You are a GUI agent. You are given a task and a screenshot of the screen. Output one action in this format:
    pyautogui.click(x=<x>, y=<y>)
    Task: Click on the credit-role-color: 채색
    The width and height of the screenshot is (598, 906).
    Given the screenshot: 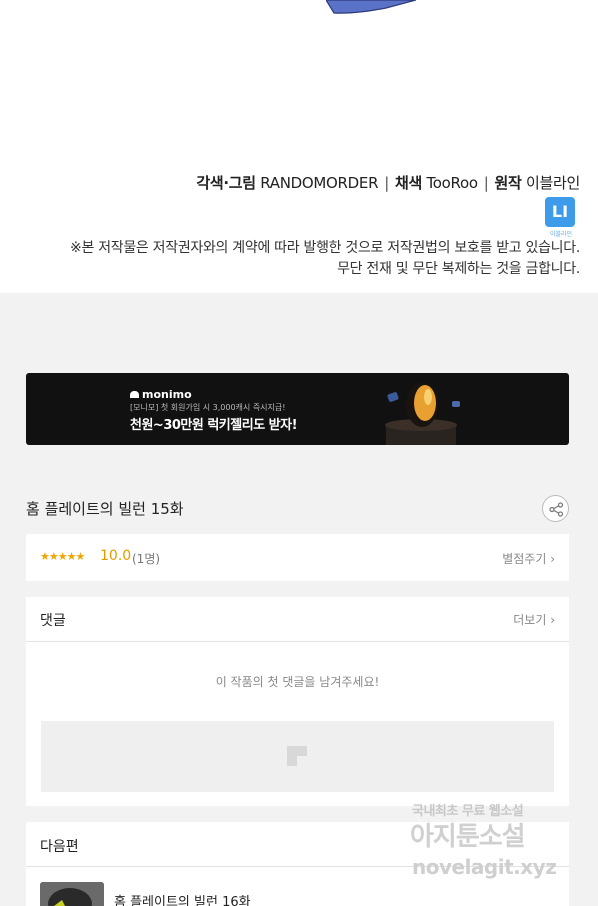 What is the action you would take?
    pyautogui.click(x=408, y=183)
    